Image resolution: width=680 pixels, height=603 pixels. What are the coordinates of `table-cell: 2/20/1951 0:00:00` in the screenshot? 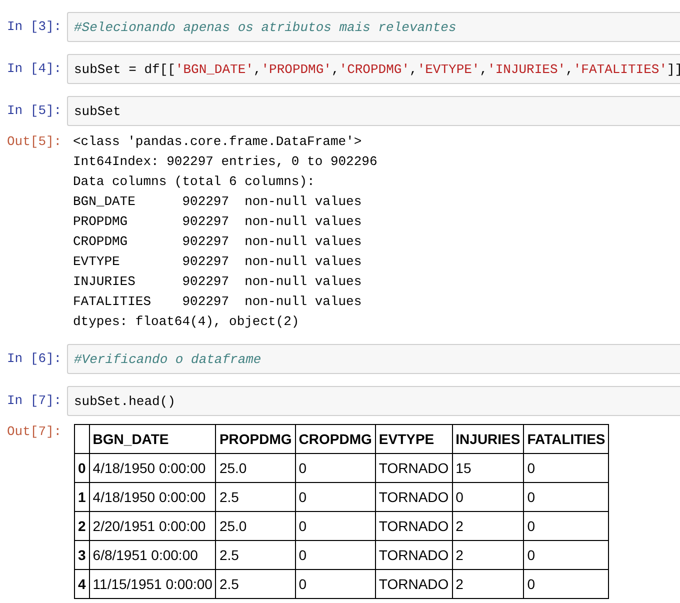 It's located at (152, 526).